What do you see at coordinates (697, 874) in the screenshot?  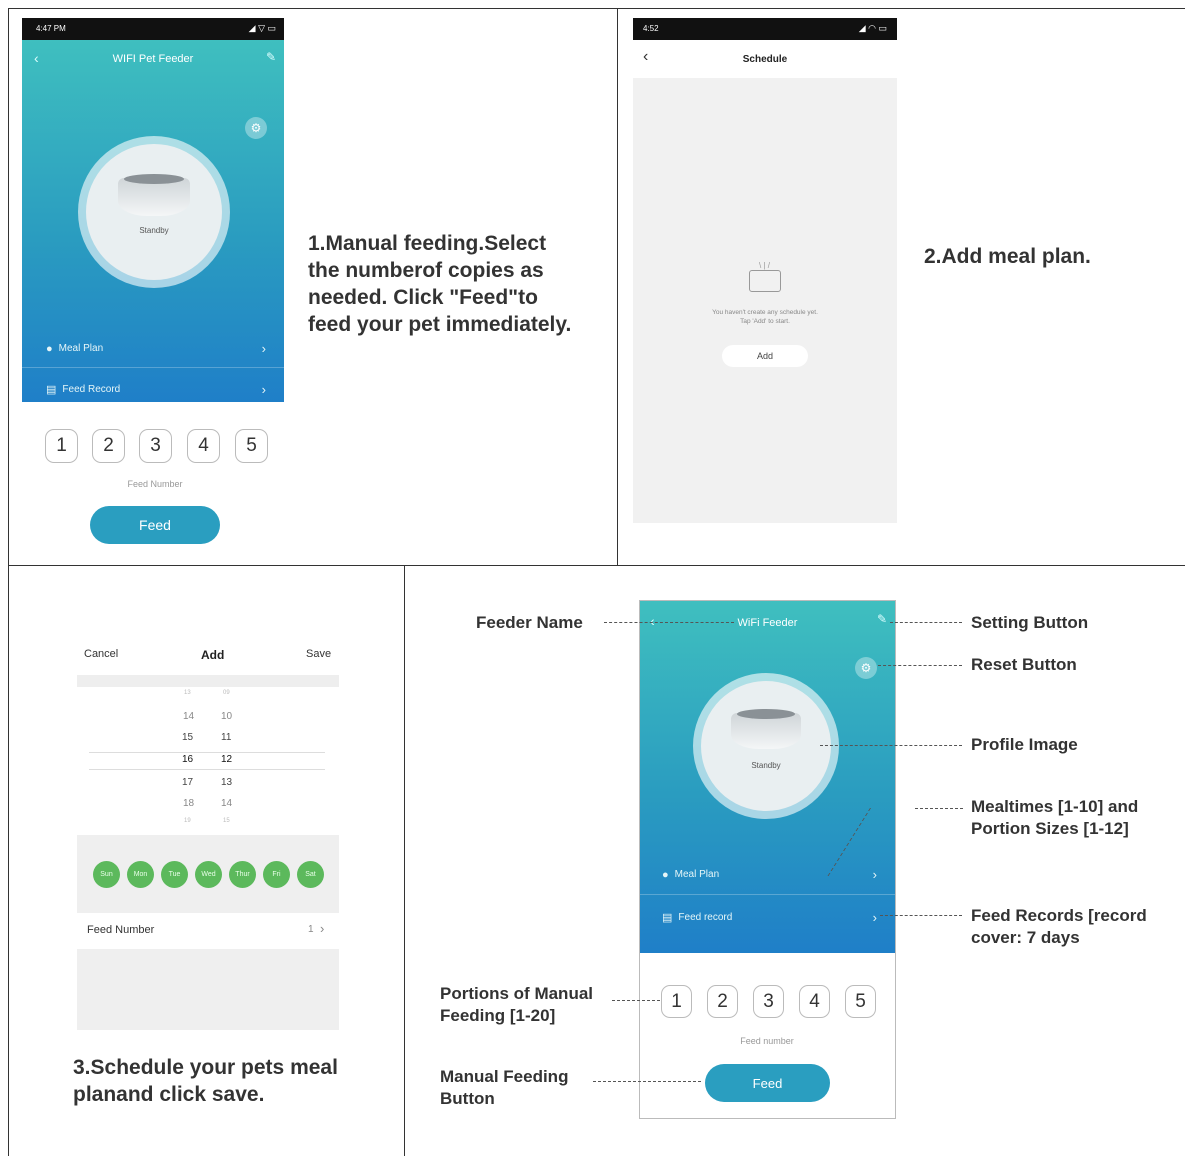 I see `meal-plan-label: Meal Plan` at bounding box center [697, 874].